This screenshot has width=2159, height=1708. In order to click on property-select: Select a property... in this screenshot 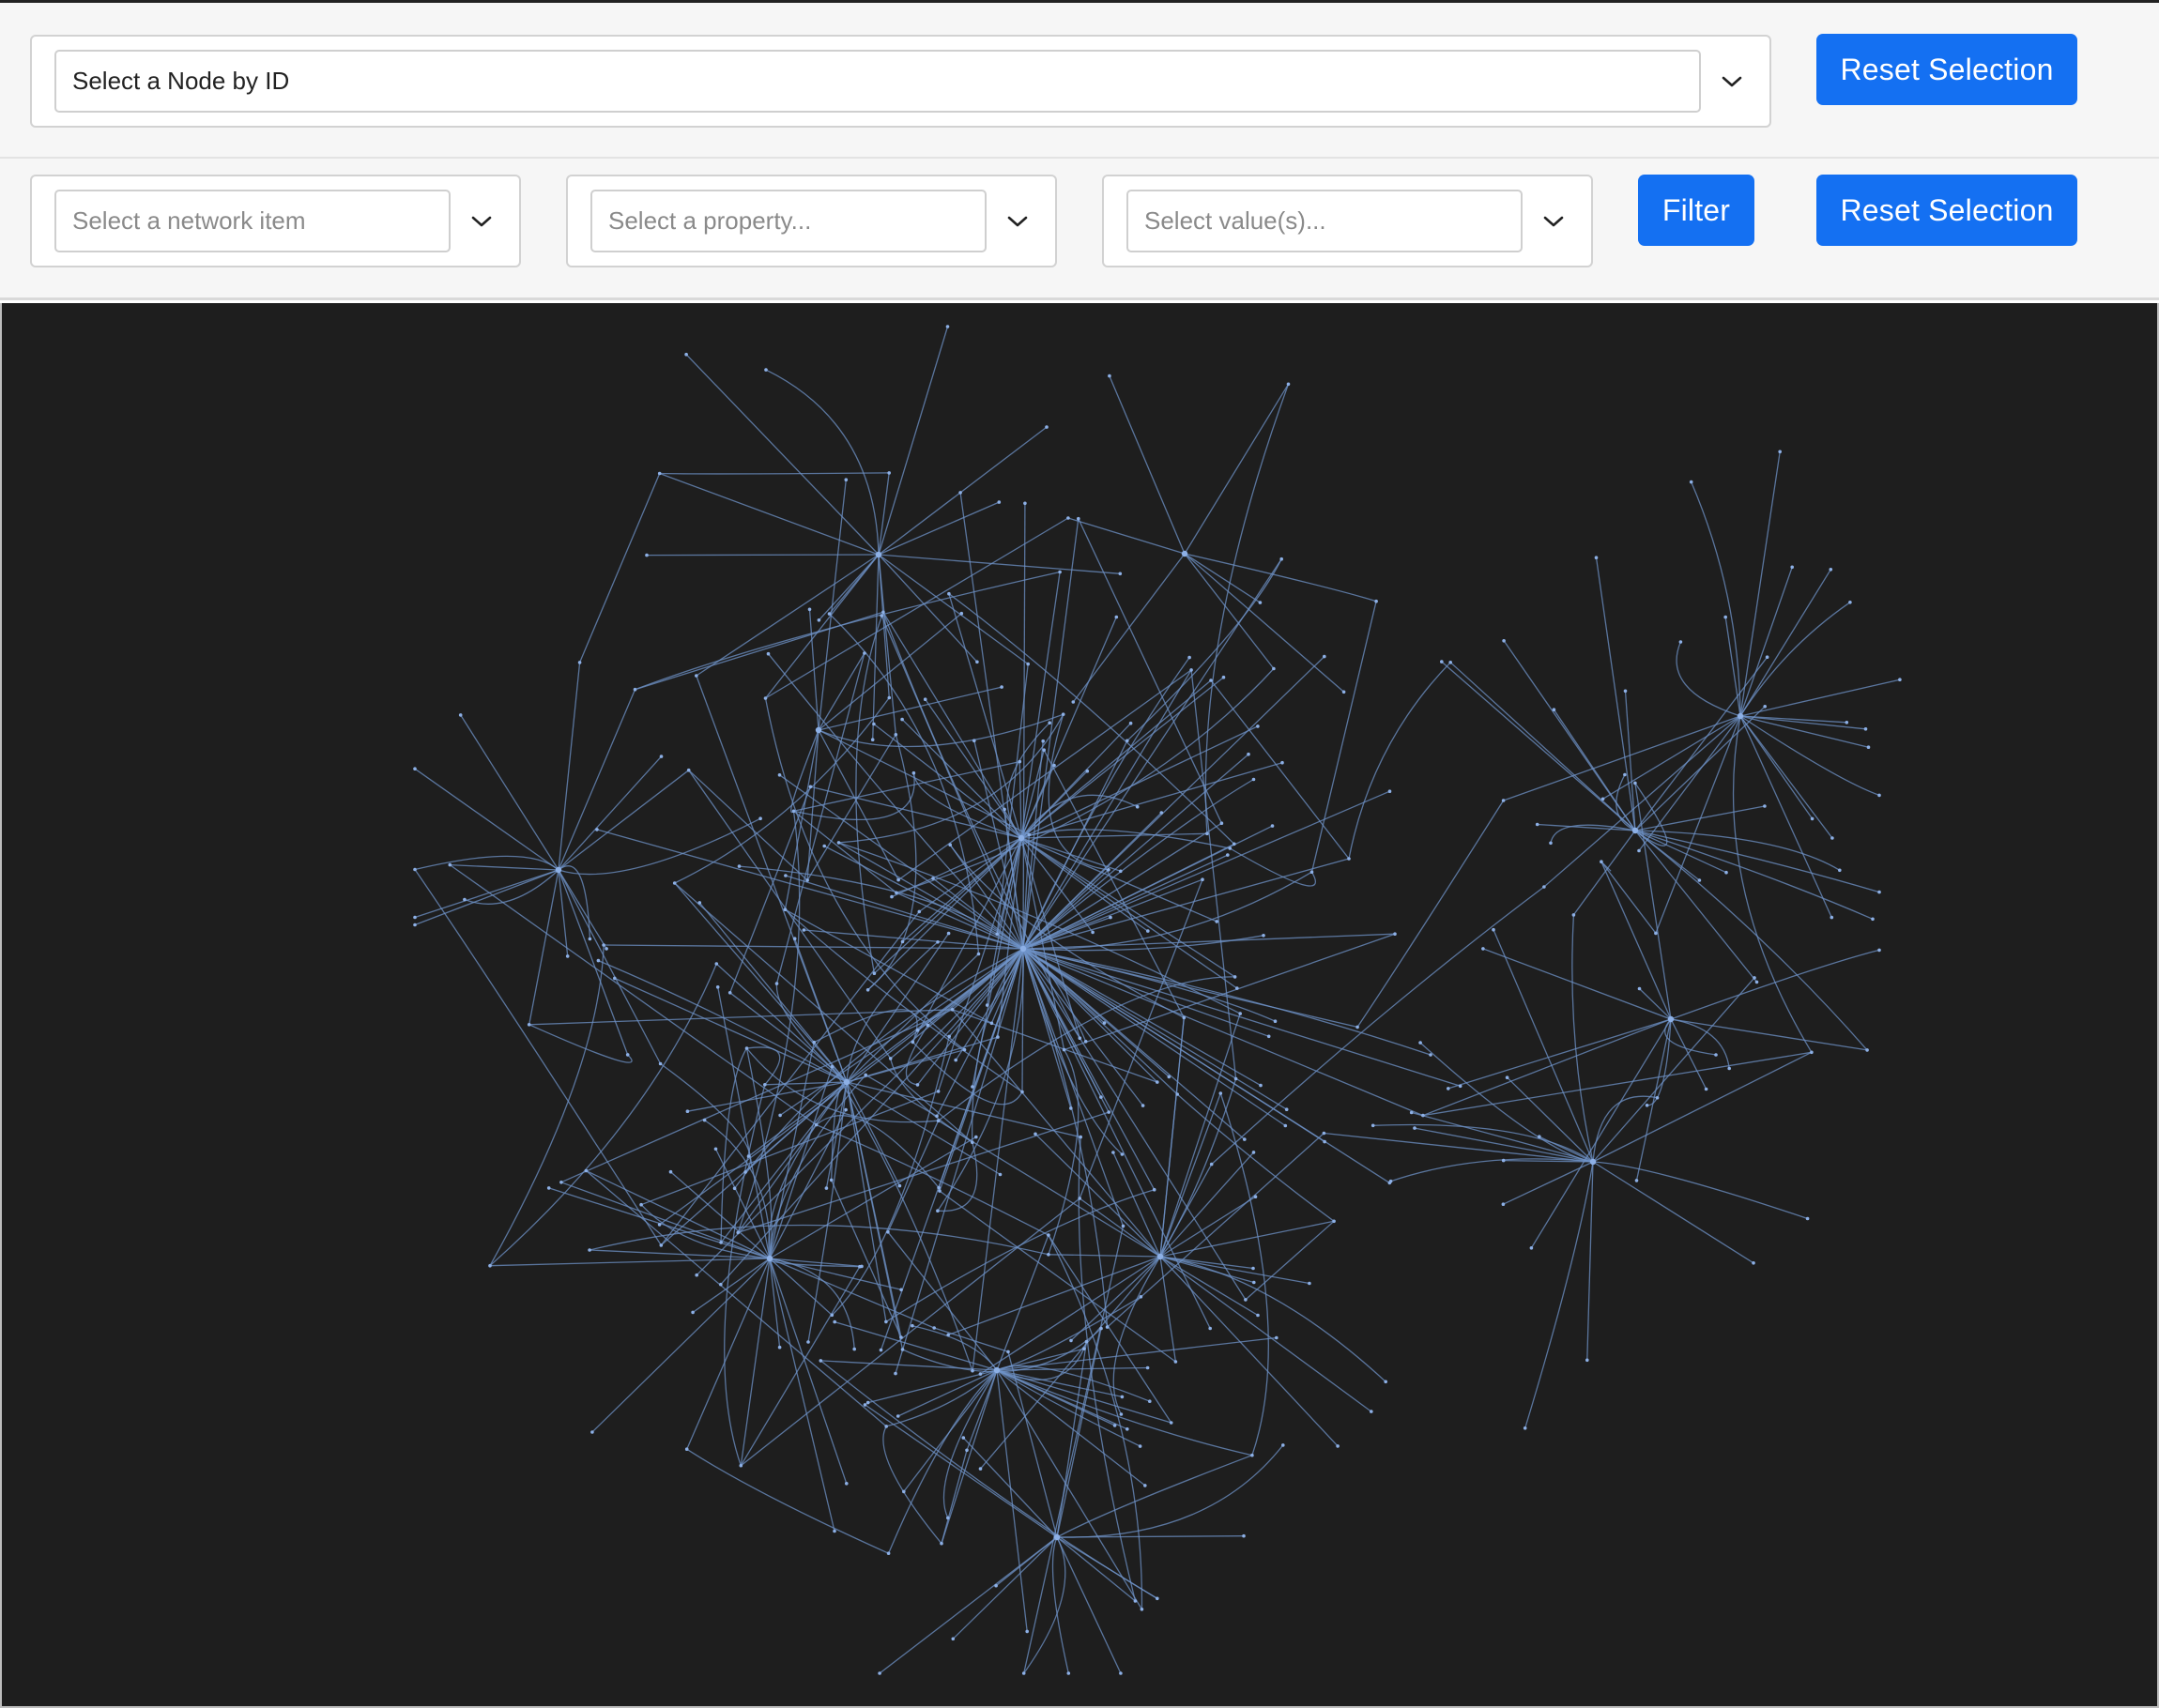, I will do `click(811, 221)`.